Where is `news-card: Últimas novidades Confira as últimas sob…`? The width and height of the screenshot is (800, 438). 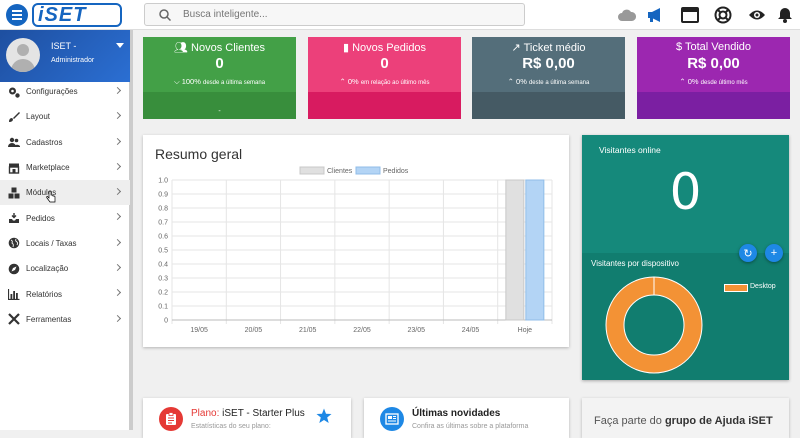 news-card: Últimas novidades Confira as últimas sob… is located at coordinates (466, 418).